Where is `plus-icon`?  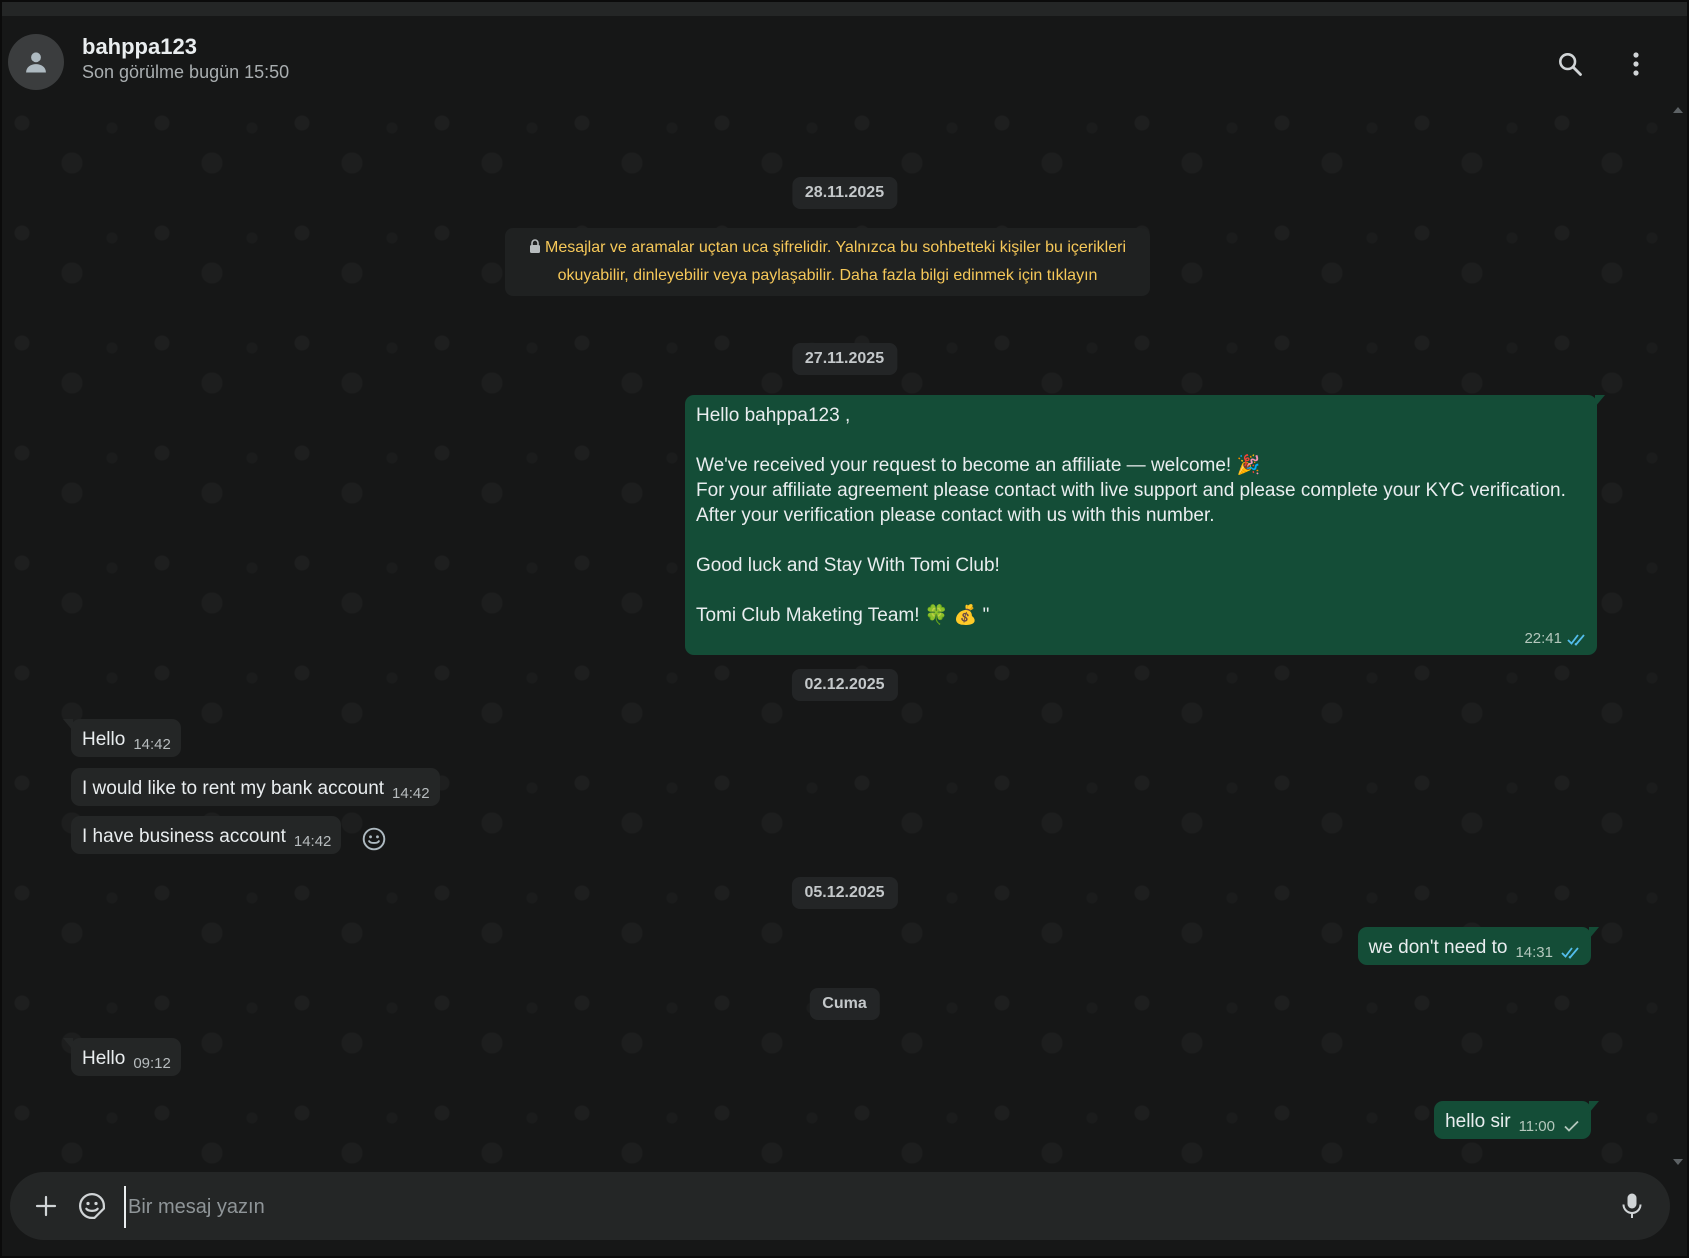
plus-icon is located at coordinates (46, 1206).